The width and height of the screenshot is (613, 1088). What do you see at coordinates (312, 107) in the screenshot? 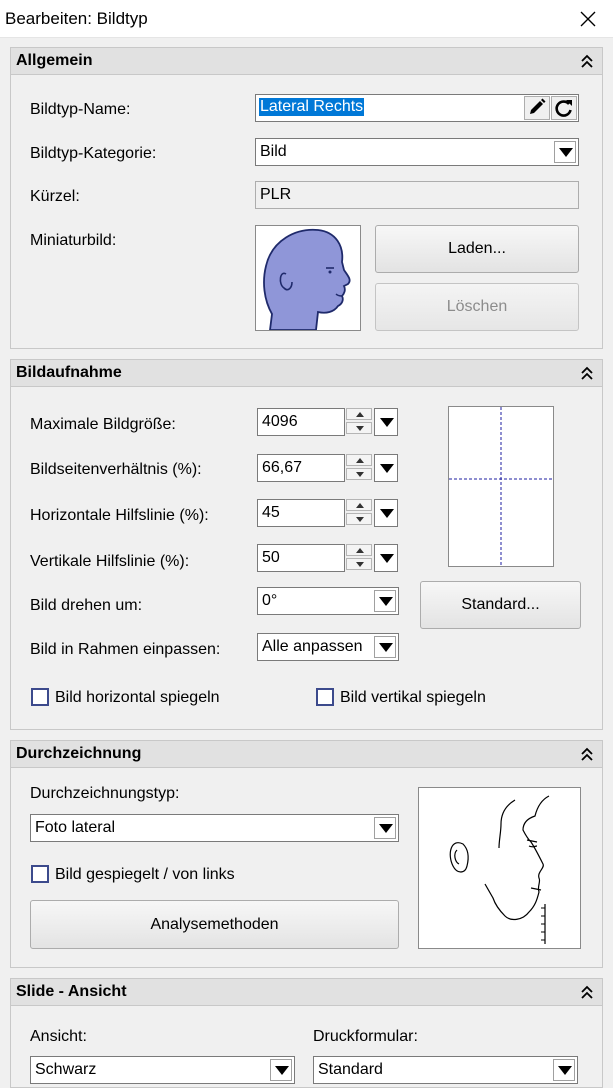
I see `bildtyp-name-value: Lateral Rechts` at bounding box center [312, 107].